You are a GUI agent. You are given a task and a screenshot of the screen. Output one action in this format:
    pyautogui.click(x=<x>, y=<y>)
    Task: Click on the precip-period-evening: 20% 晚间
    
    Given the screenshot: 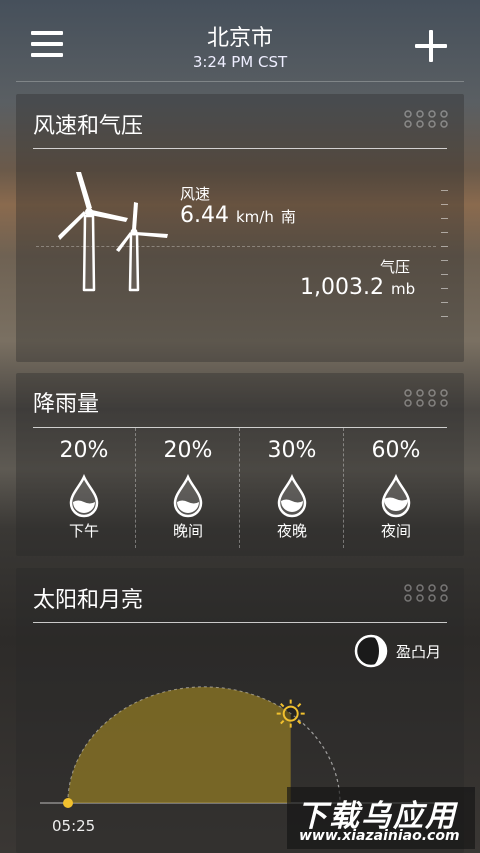 What is the action you would take?
    pyautogui.click(x=188, y=488)
    